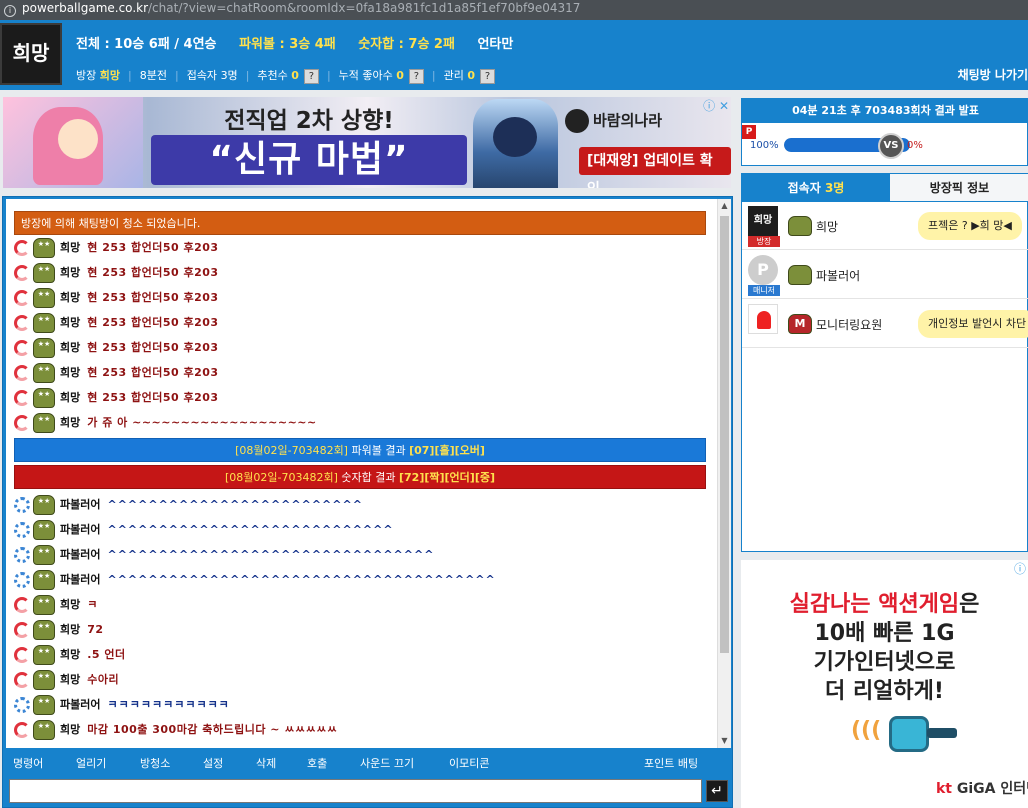 This screenshot has height=808, width=1028. Describe the element at coordinates (266, 763) in the screenshot. I see `menu-item: 삭제` at that location.